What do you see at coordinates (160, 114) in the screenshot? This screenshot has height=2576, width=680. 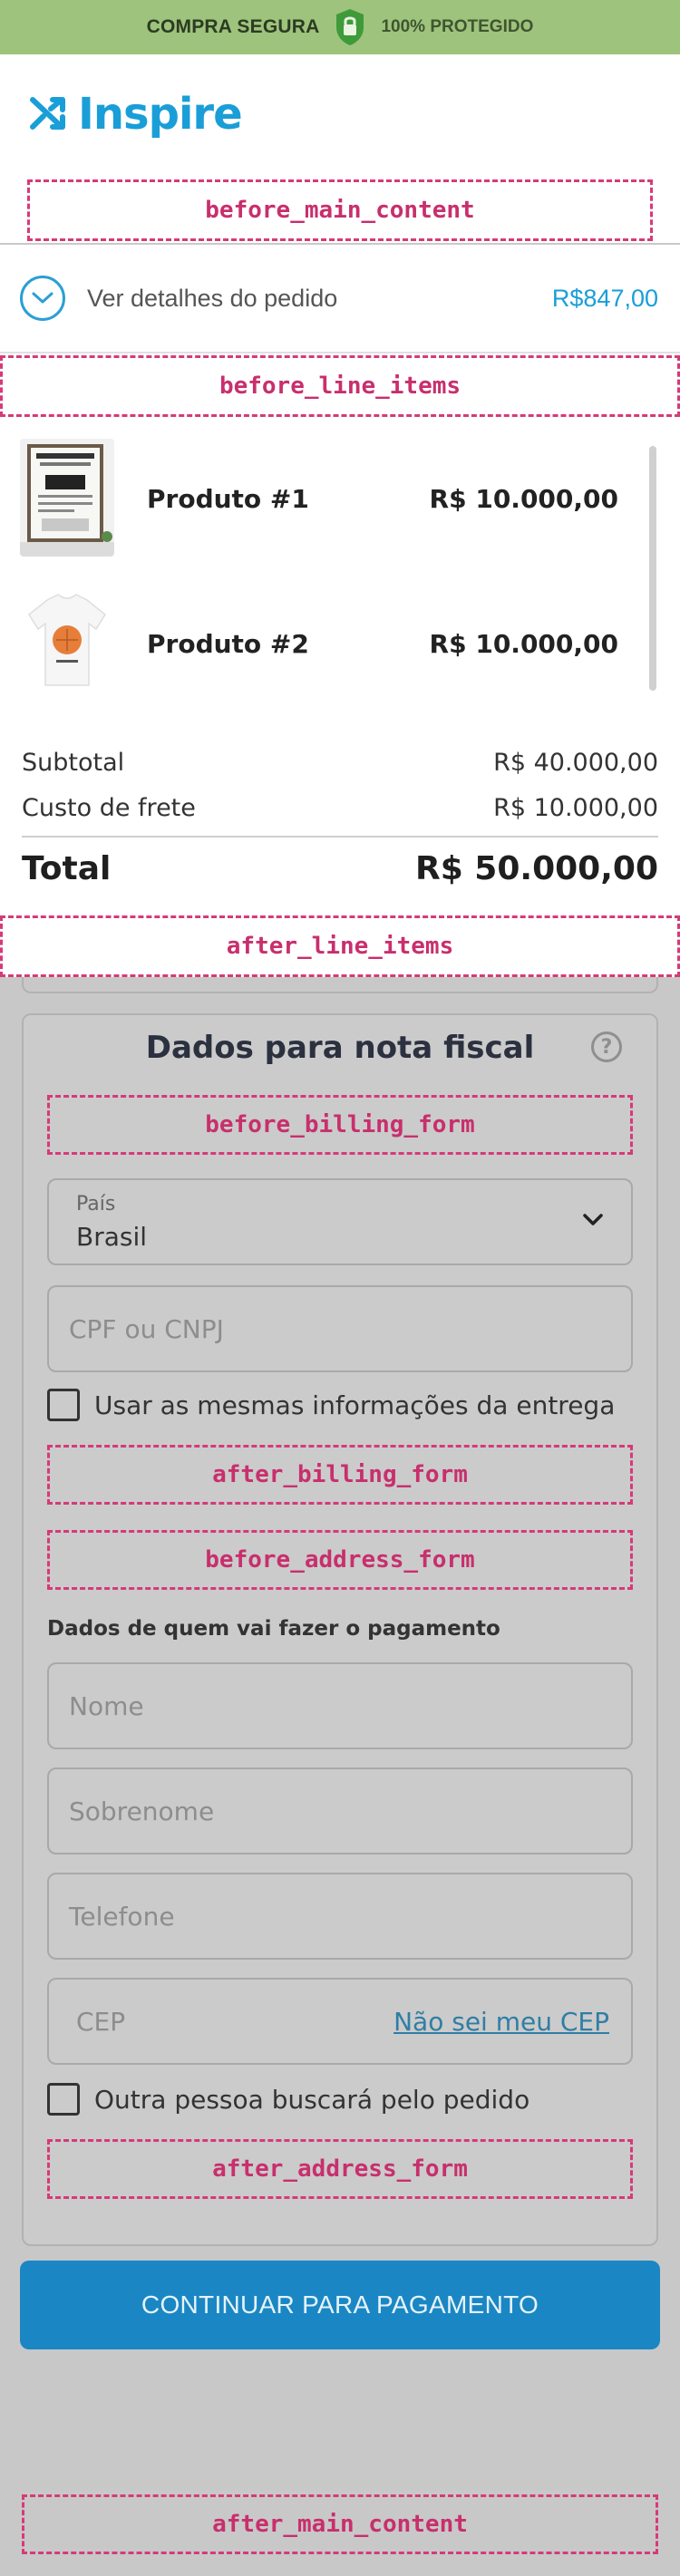 I see `brand-name: Inspire` at bounding box center [160, 114].